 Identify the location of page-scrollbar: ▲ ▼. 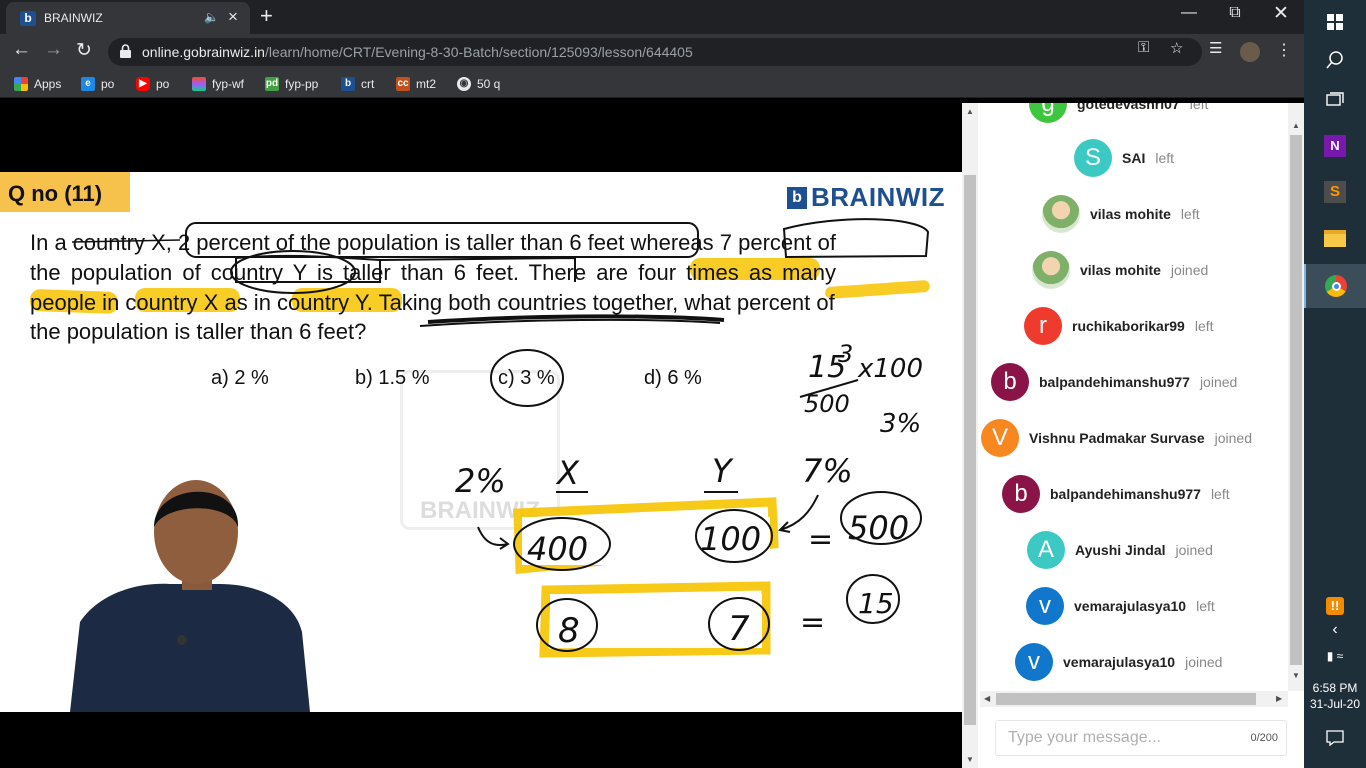
(970, 435).